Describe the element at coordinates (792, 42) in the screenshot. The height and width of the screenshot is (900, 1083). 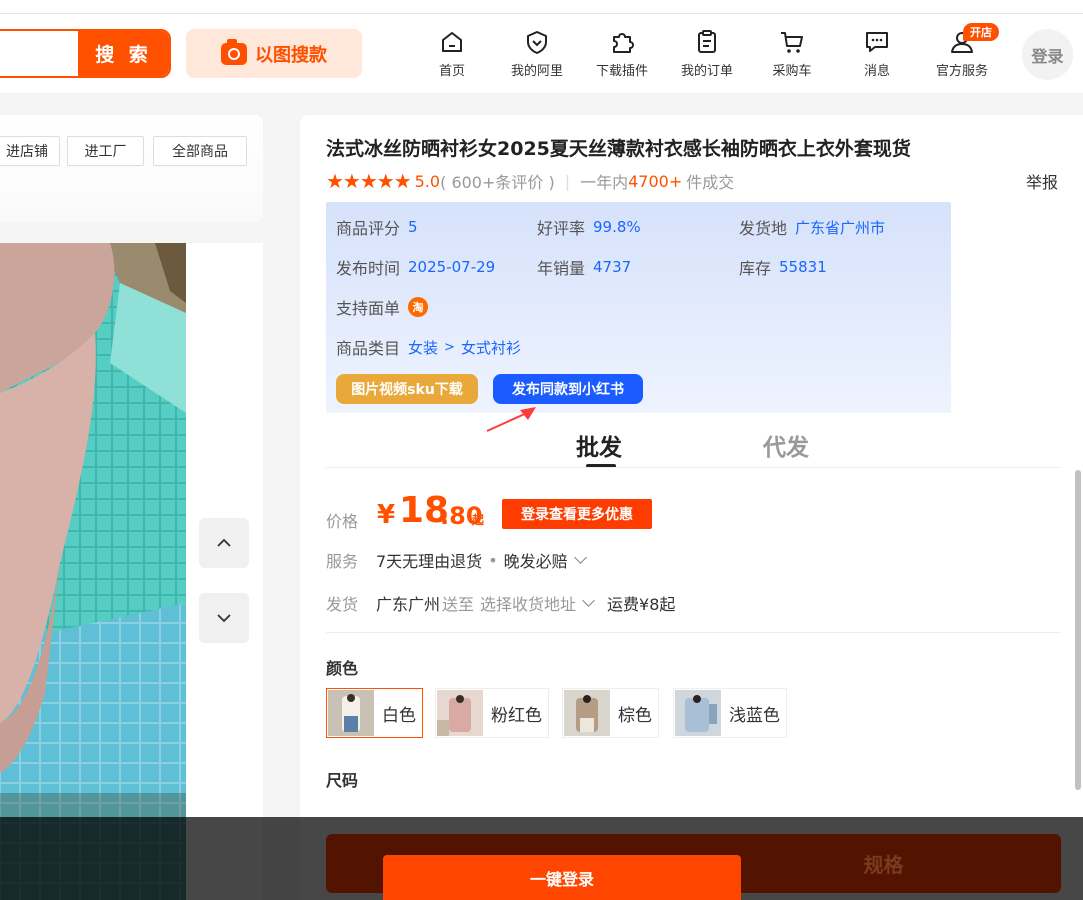
I see `cart-icon` at that location.